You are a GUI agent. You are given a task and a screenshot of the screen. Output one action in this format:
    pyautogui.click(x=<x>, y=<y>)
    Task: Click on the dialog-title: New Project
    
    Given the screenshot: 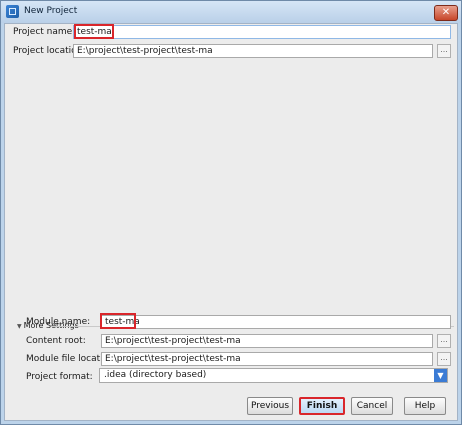 What is the action you would take?
    pyautogui.click(x=51, y=11)
    